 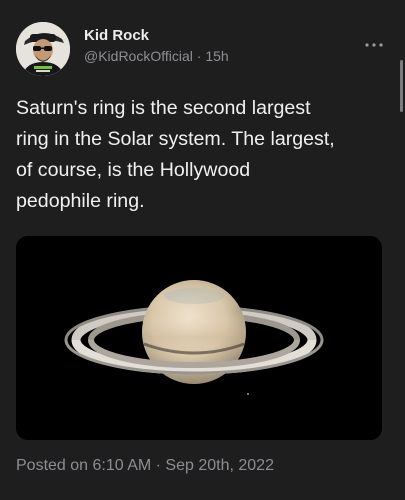 What do you see at coordinates (133, 170) in the screenshot?
I see `tweet-text-line: of course, is the Hollywood` at bounding box center [133, 170].